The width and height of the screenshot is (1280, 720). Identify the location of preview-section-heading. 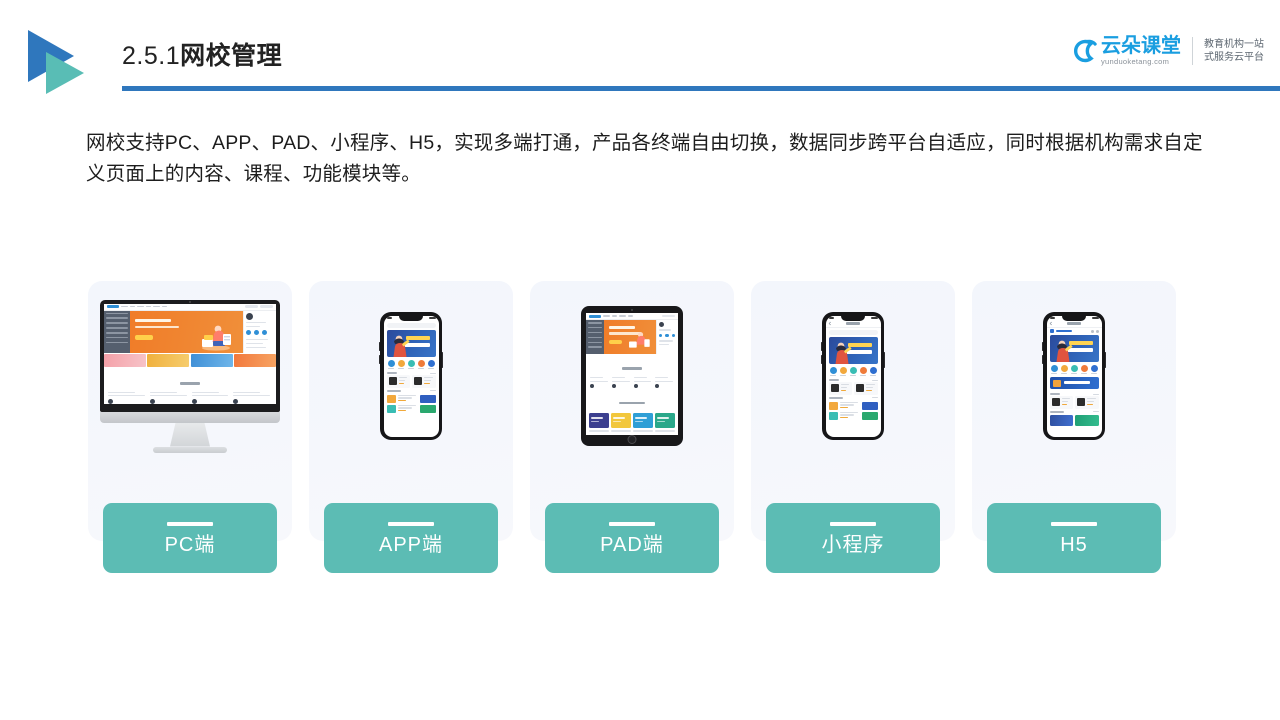
(632, 365).